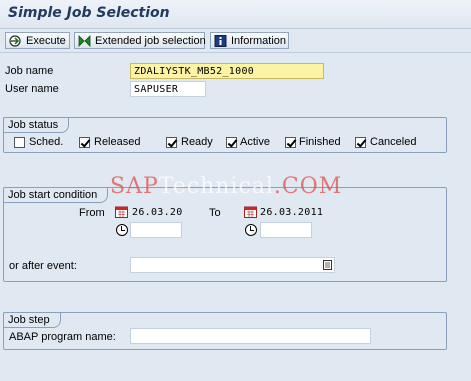  What do you see at coordinates (290, 142) in the screenshot?
I see `finished-checkbox` at bounding box center [290, 142].